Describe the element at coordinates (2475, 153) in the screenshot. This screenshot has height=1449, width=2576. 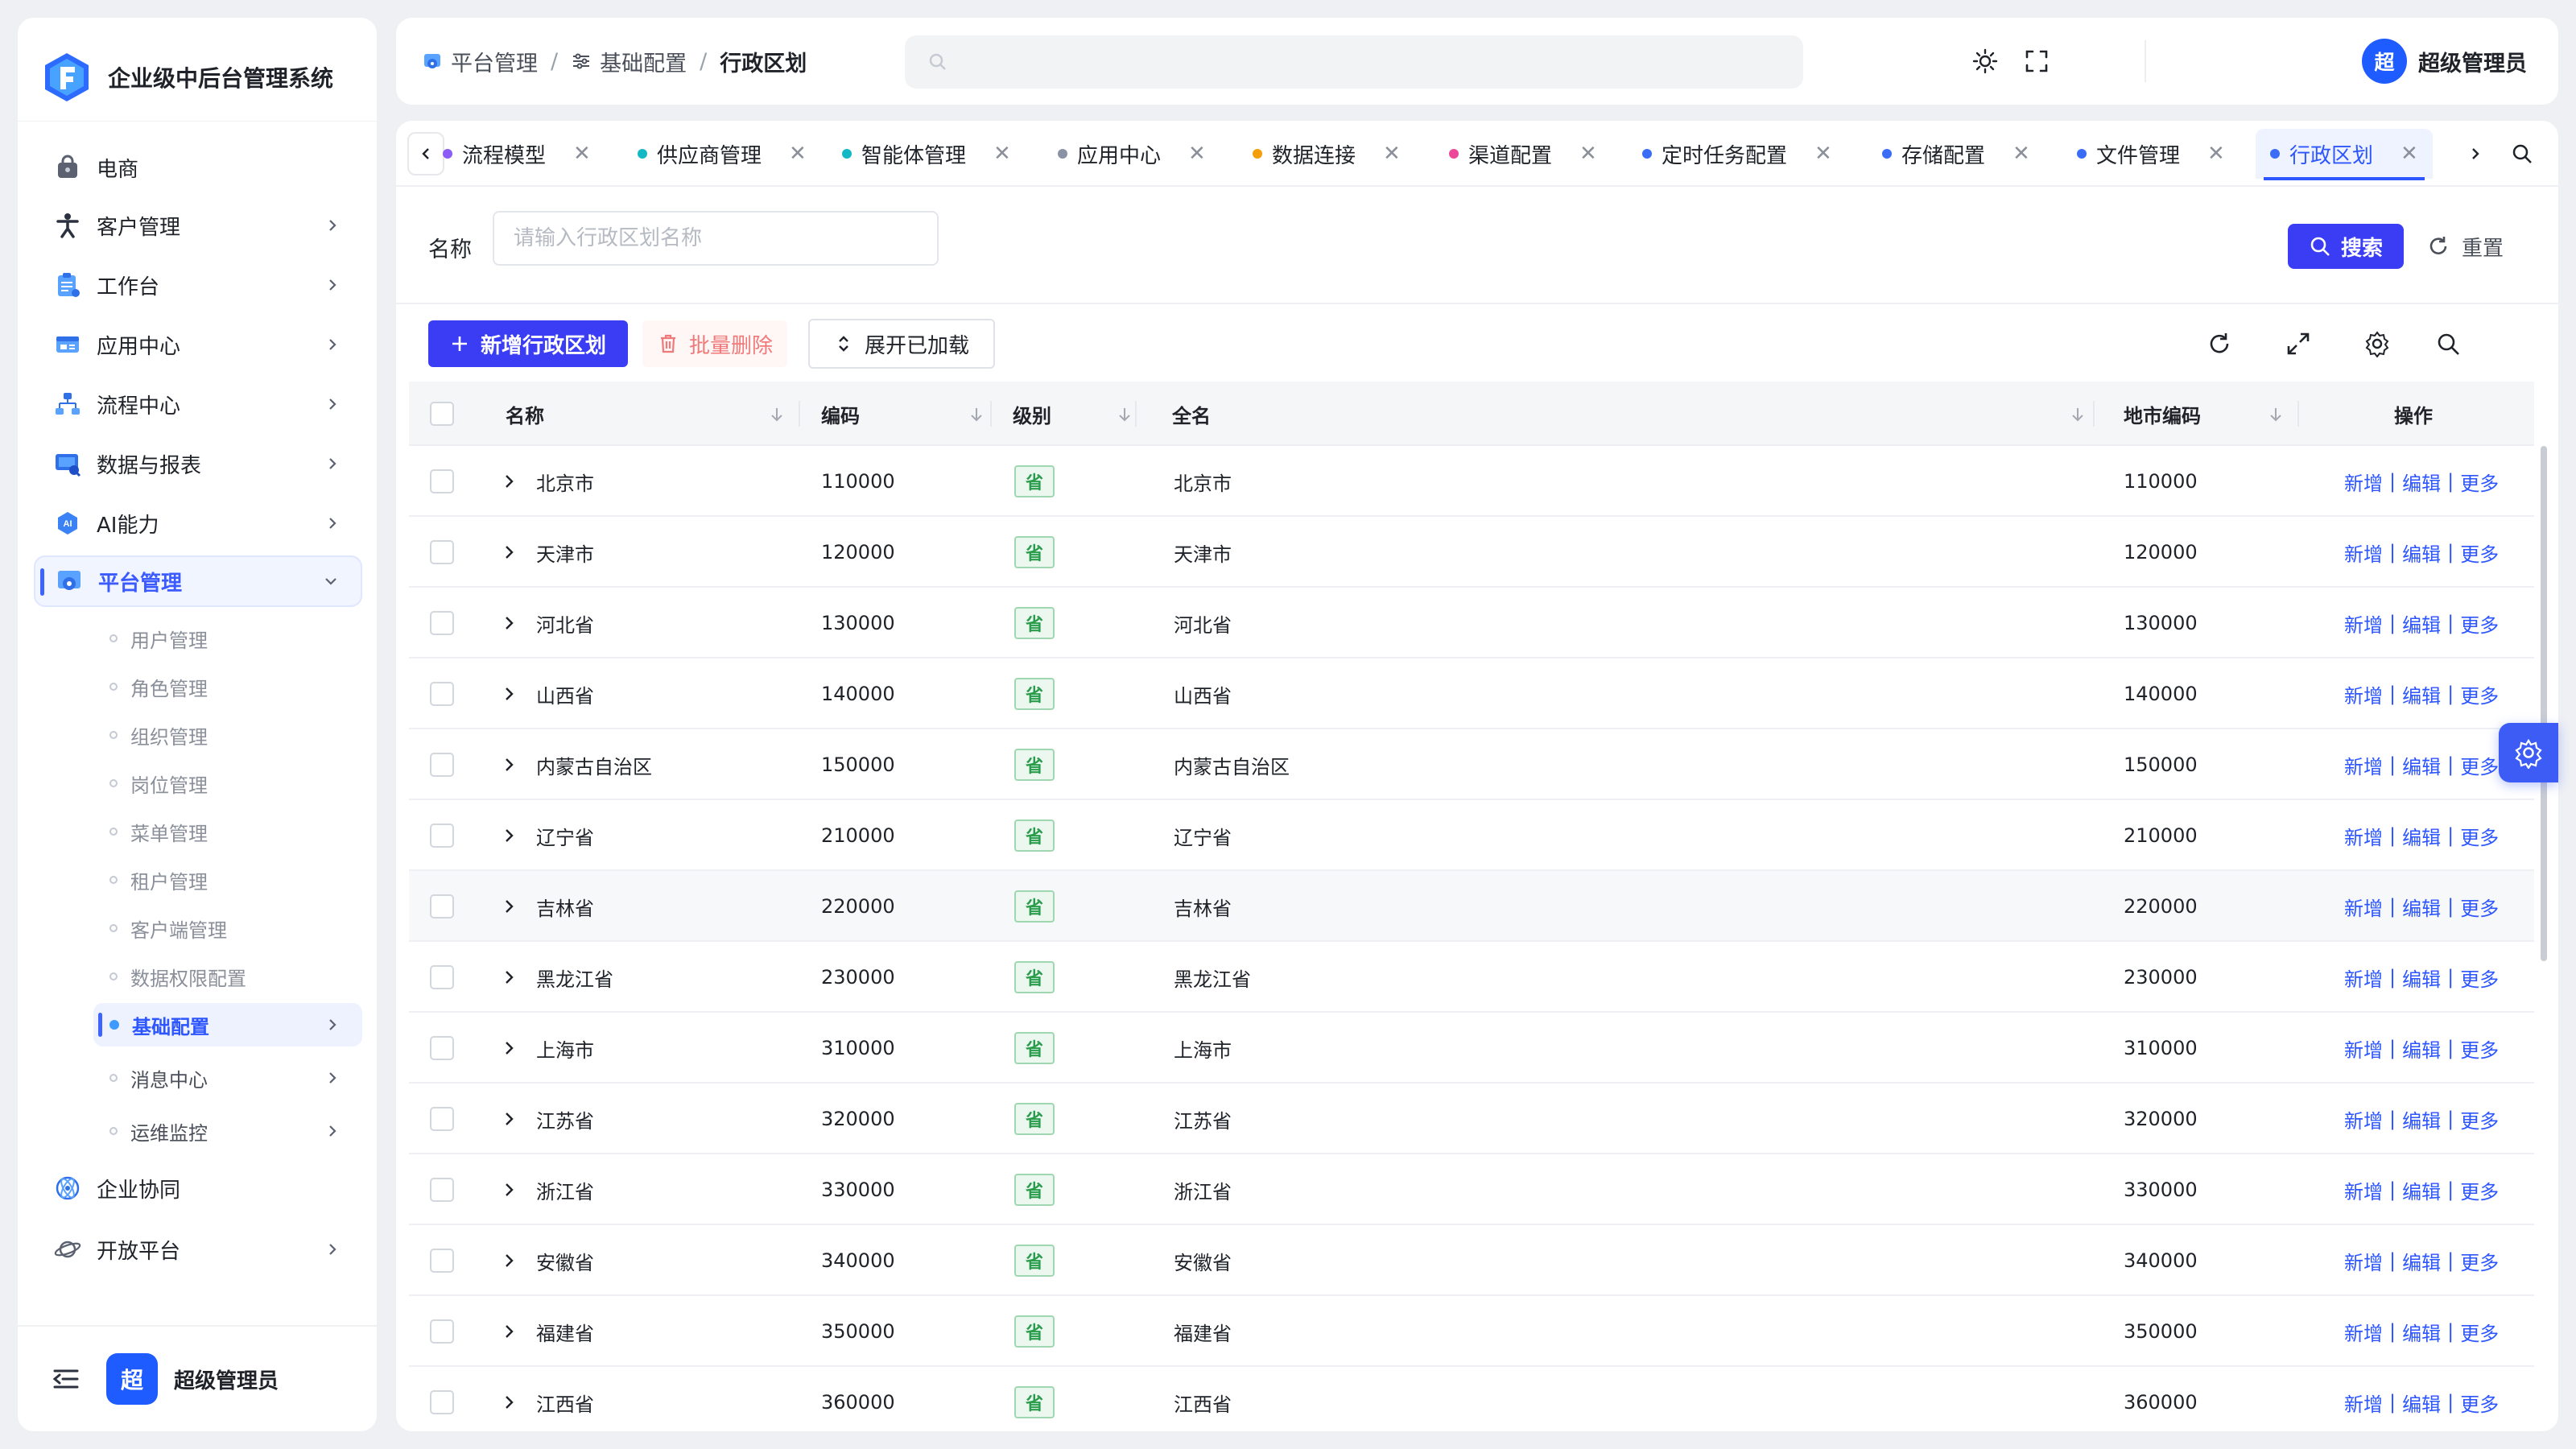
I see `tab-scroll-right-button` at that location.